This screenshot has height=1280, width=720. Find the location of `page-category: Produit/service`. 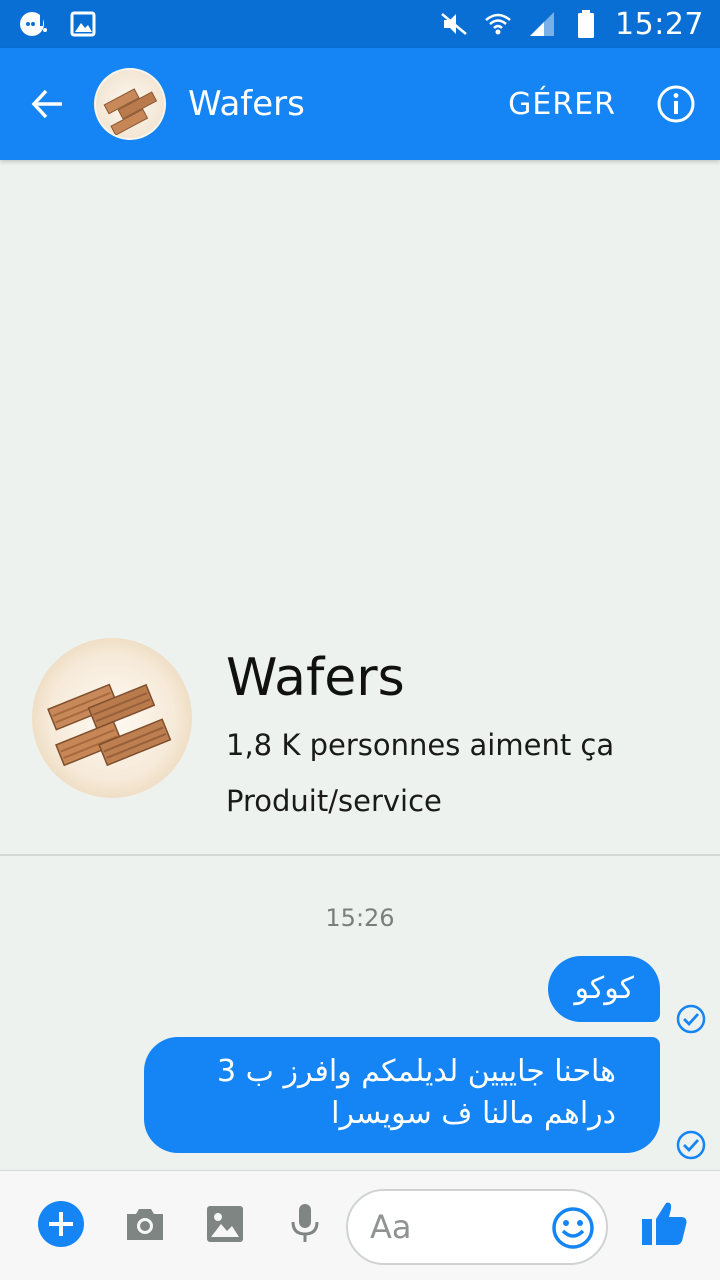

page-category: Produit/service is located at coordinates (334, 801).